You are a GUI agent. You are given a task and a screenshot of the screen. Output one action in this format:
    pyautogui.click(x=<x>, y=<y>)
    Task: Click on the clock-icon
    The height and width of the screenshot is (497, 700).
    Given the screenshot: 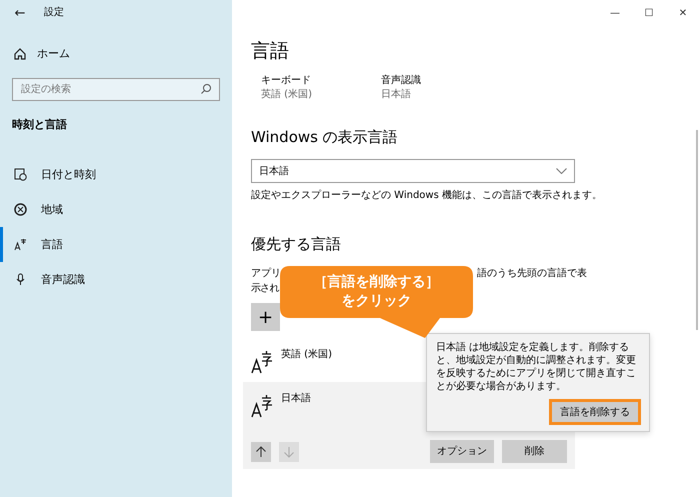 What is the action you would take?
    pyautogui.click(x=20, y=174)
    